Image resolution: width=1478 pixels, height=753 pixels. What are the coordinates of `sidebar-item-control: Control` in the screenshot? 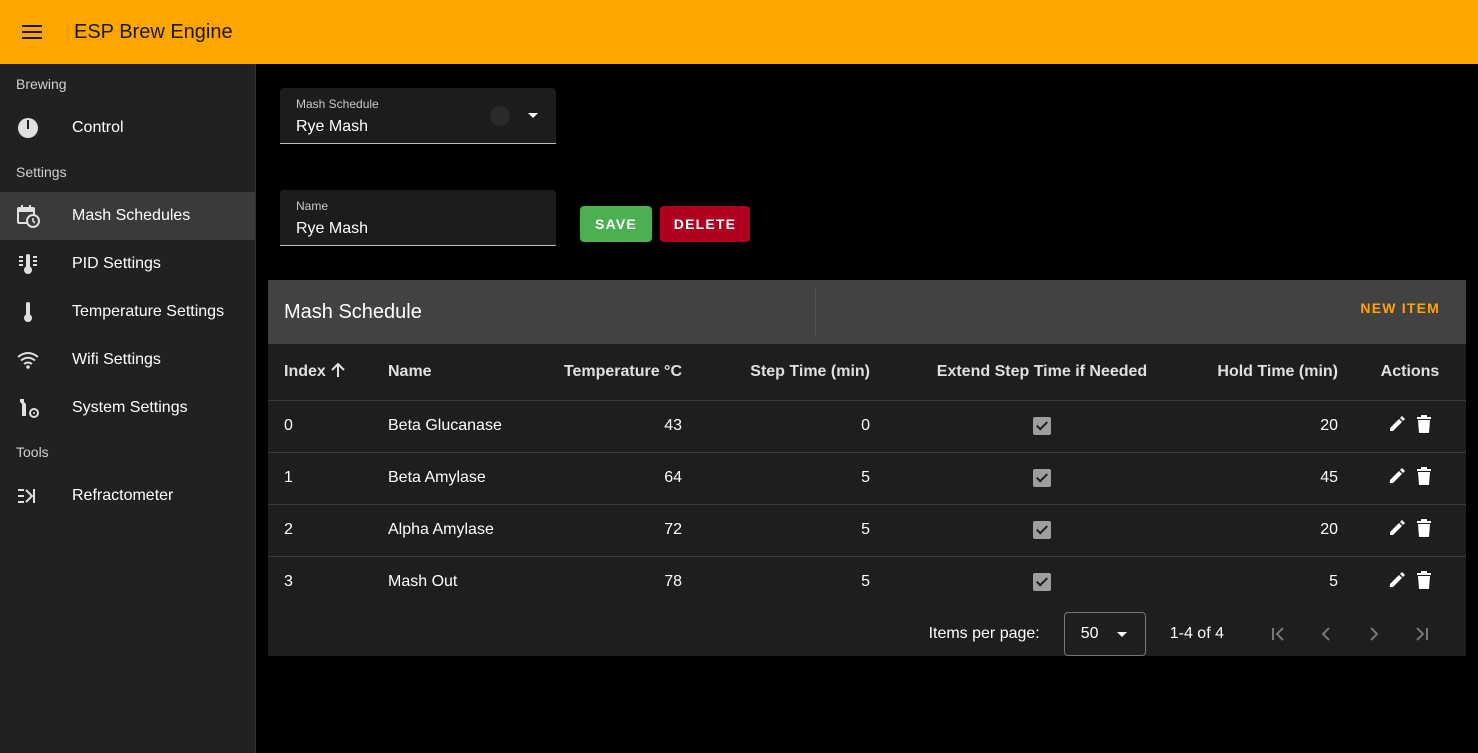 It's located at (127, 128).